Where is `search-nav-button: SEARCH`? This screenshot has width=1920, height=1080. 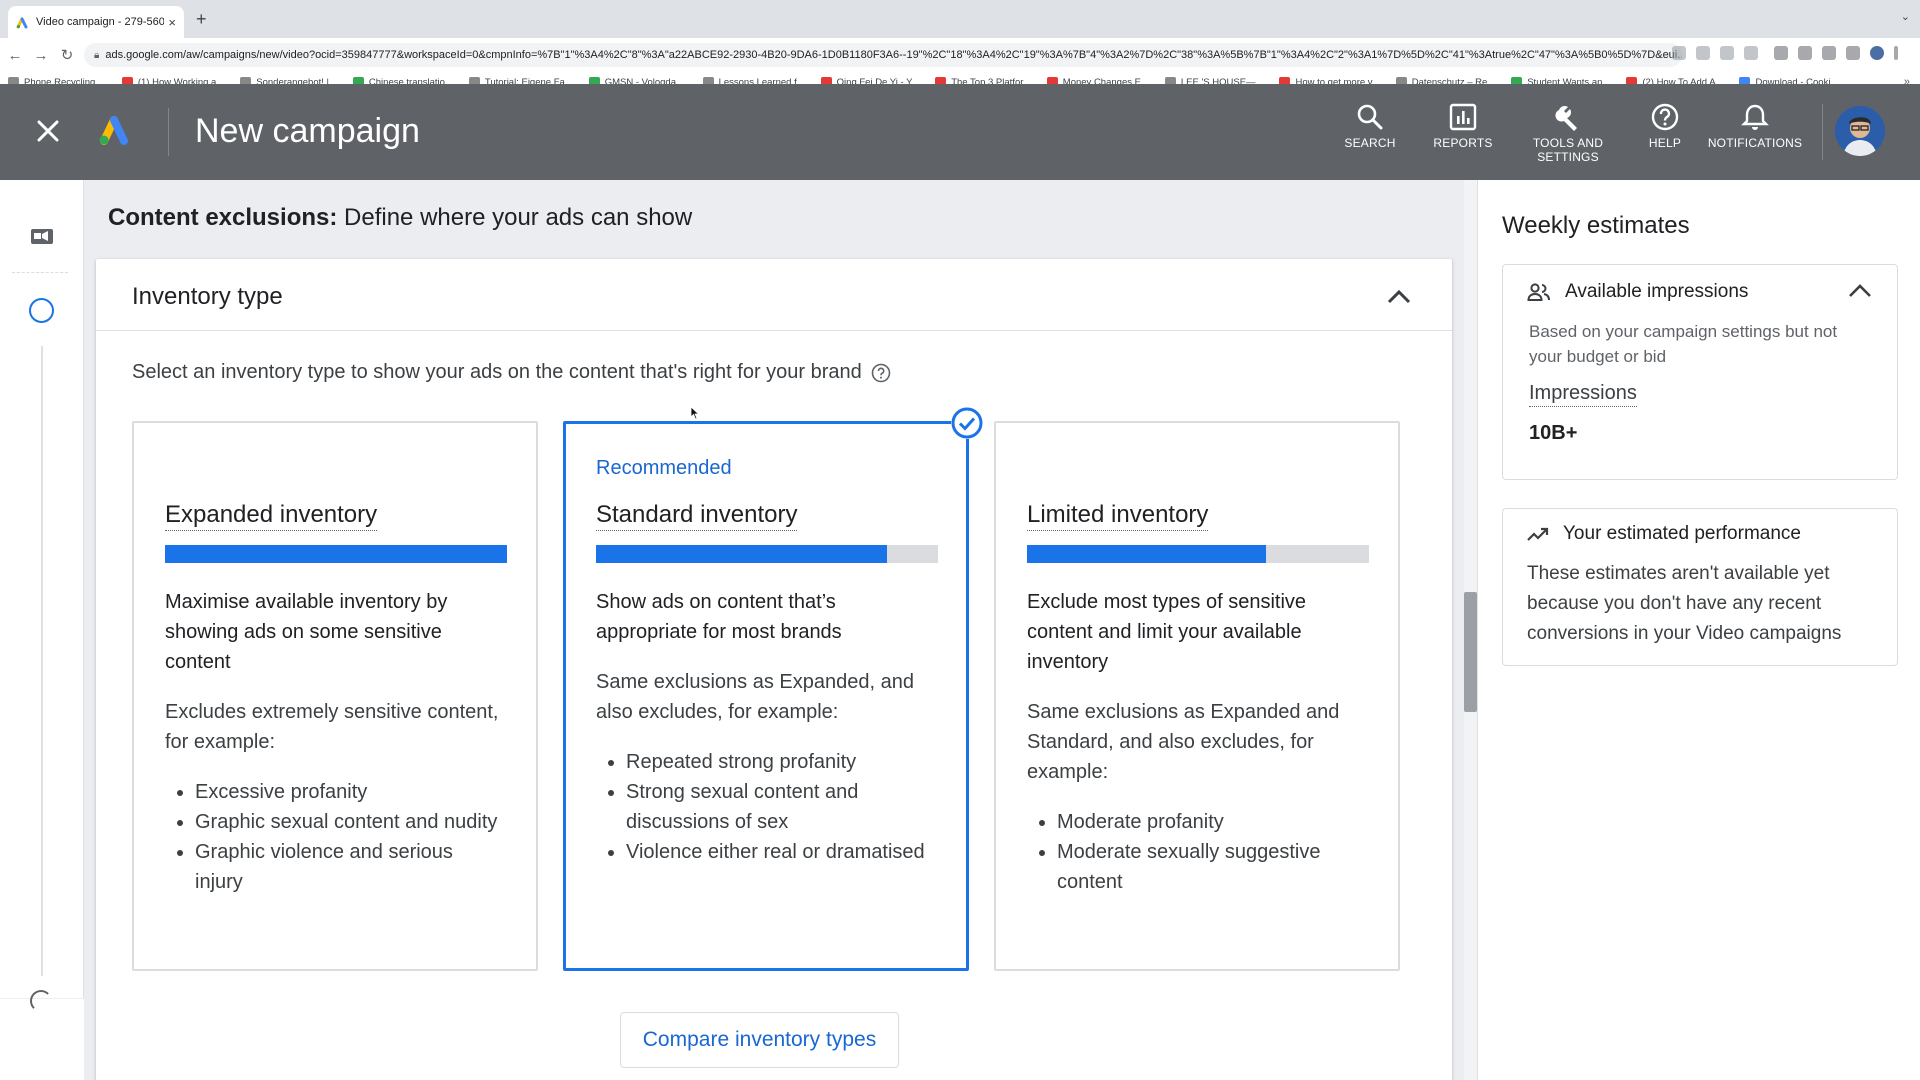
search-nav-button: SEARCH is located at coordinates (1370, 126).